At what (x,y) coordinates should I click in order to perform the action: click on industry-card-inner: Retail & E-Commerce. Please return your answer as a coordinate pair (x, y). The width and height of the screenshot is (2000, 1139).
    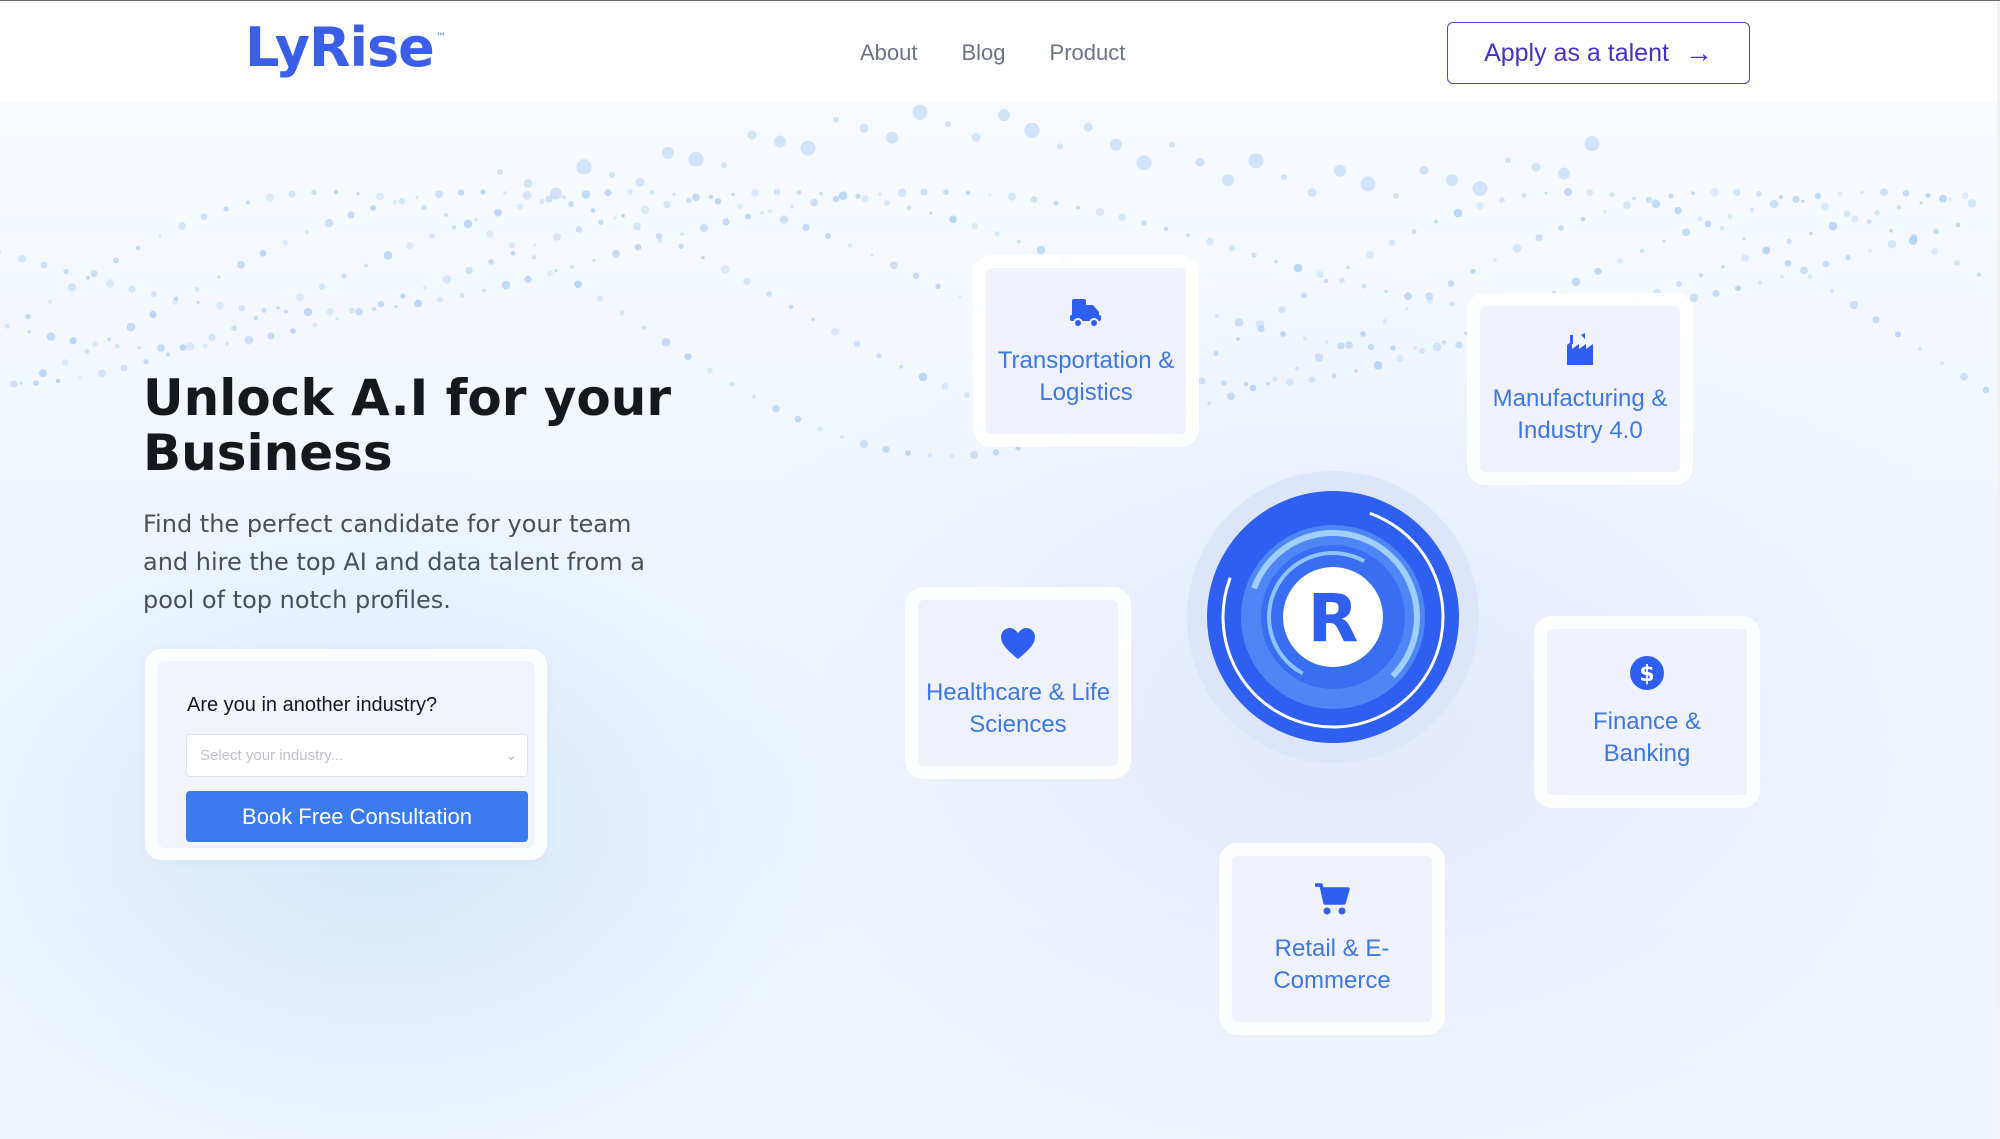
    Looking at the image, I should click on (1332, 939).